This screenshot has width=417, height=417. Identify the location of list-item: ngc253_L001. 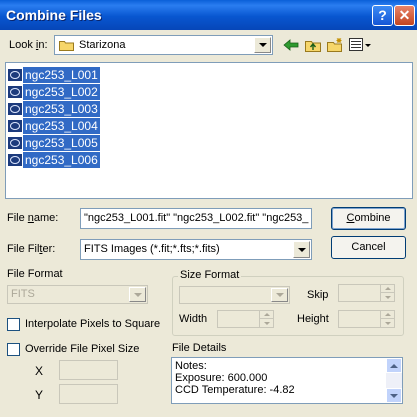
(53, 75).